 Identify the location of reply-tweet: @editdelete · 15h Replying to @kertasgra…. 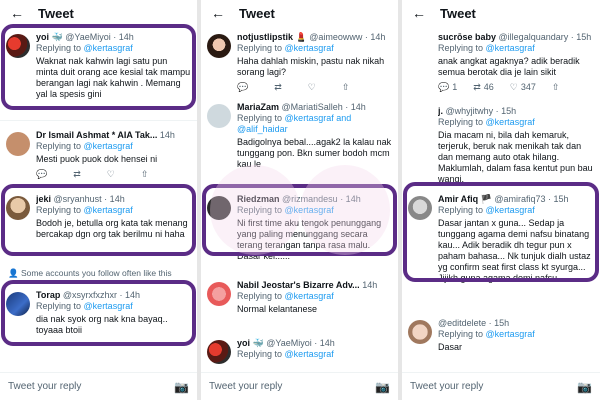
(501, 333).